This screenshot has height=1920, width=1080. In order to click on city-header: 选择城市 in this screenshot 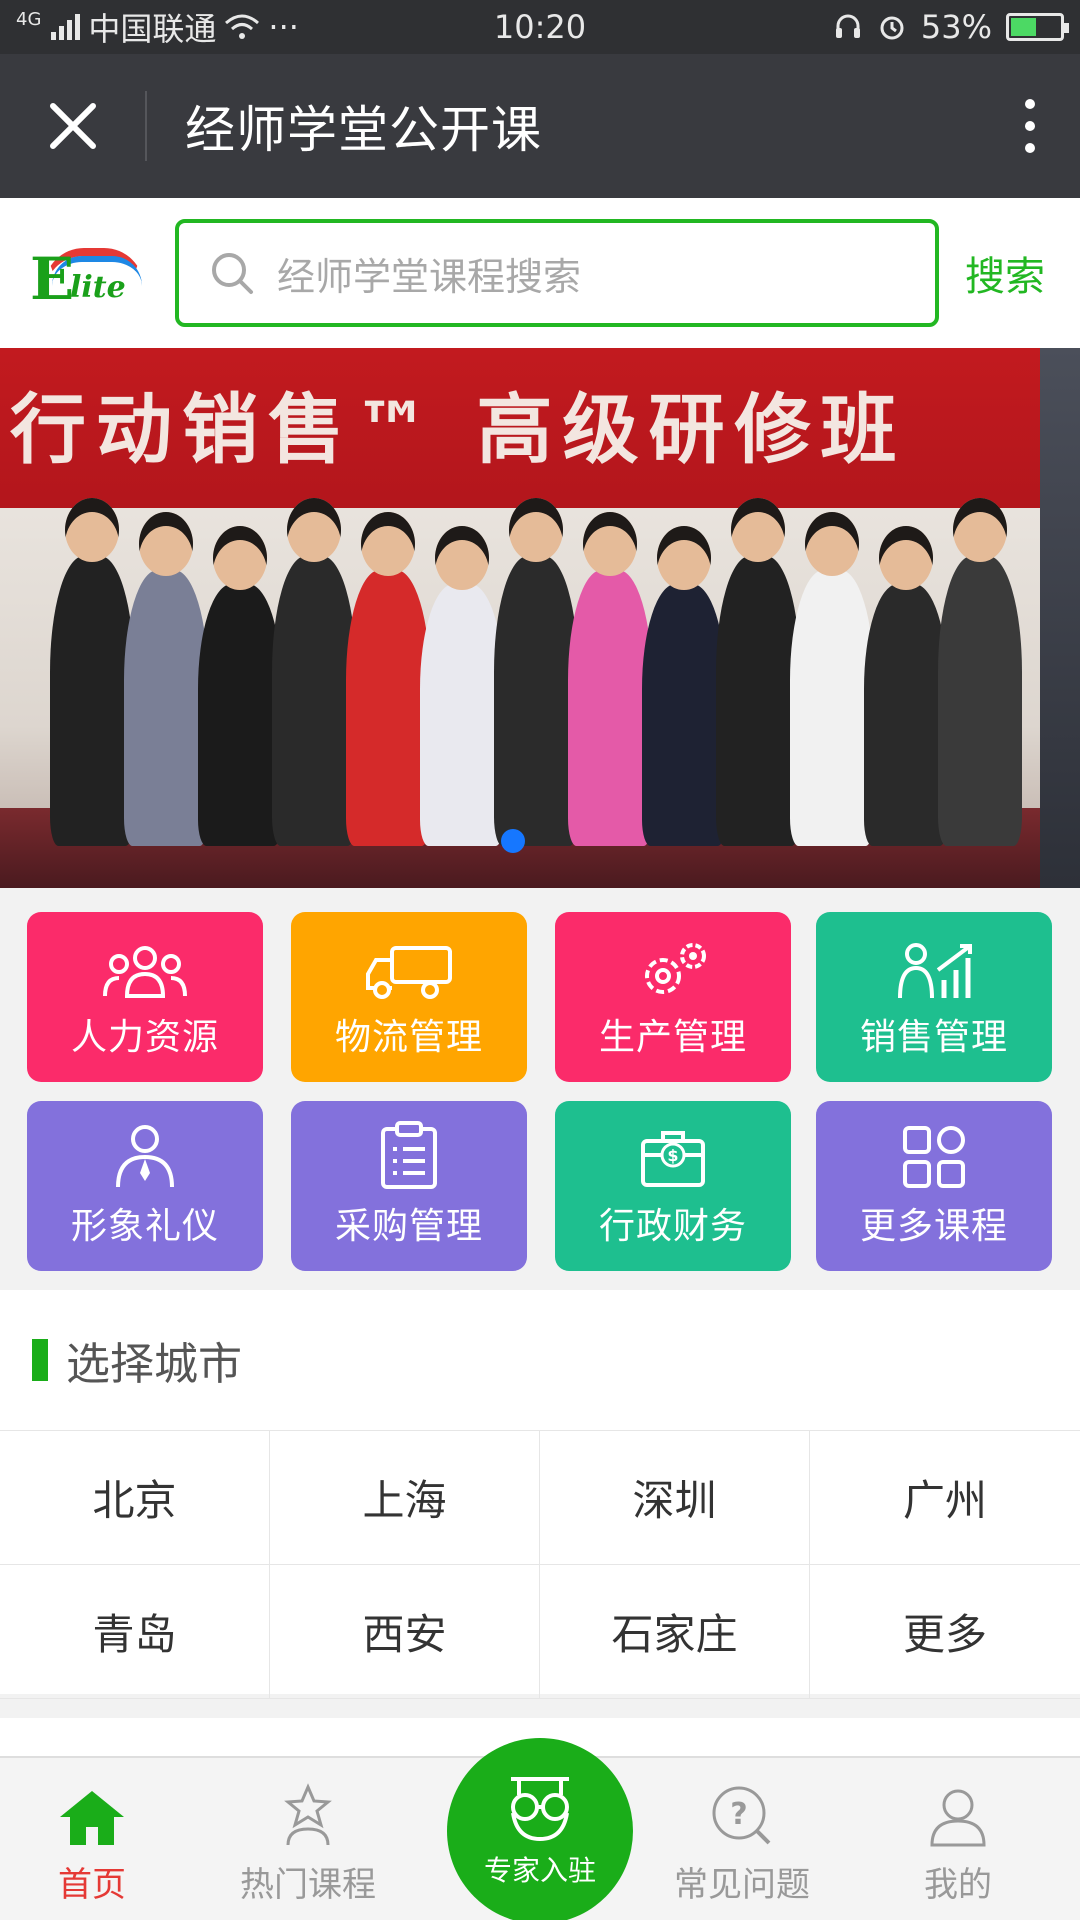, I will do `click(540, 1360)`.